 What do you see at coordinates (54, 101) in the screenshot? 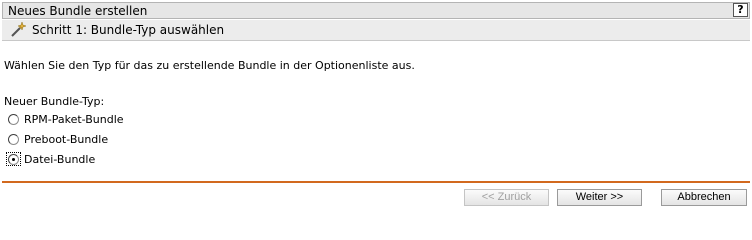
I see `bundle-type-label: Neuer Bundle-Typ:` at bounding box center [54, 101].